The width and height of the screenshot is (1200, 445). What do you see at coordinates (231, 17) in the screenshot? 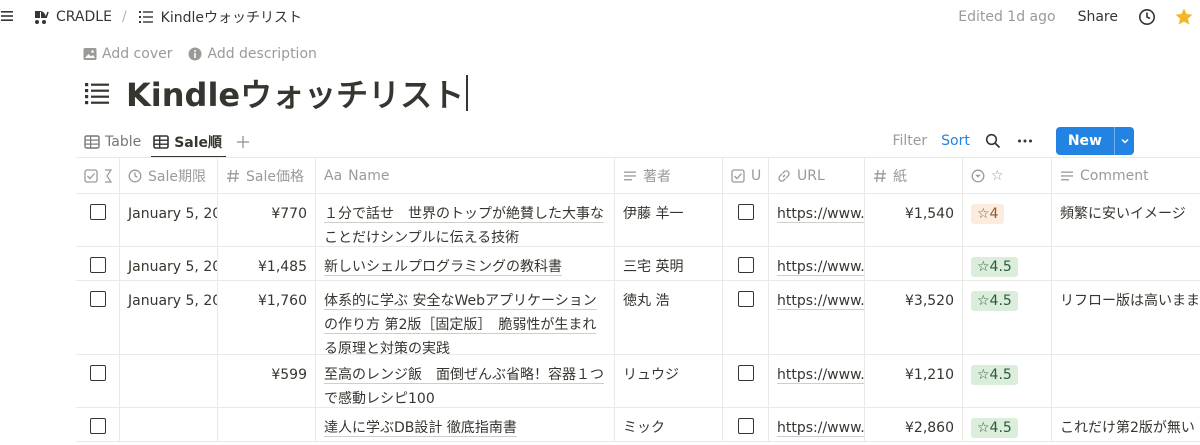
I see `breadcrumb-page: Kindleウォッチリスト` at bounding box center [231, 17].